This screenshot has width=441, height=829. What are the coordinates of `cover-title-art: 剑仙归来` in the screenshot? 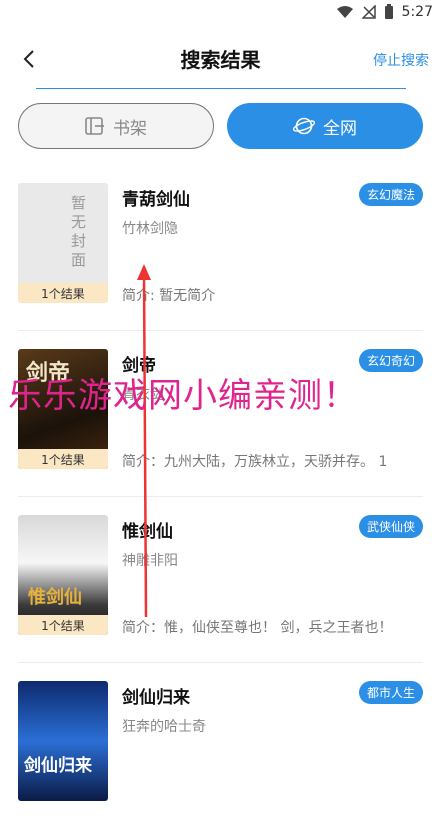 It's located at (58, 766).